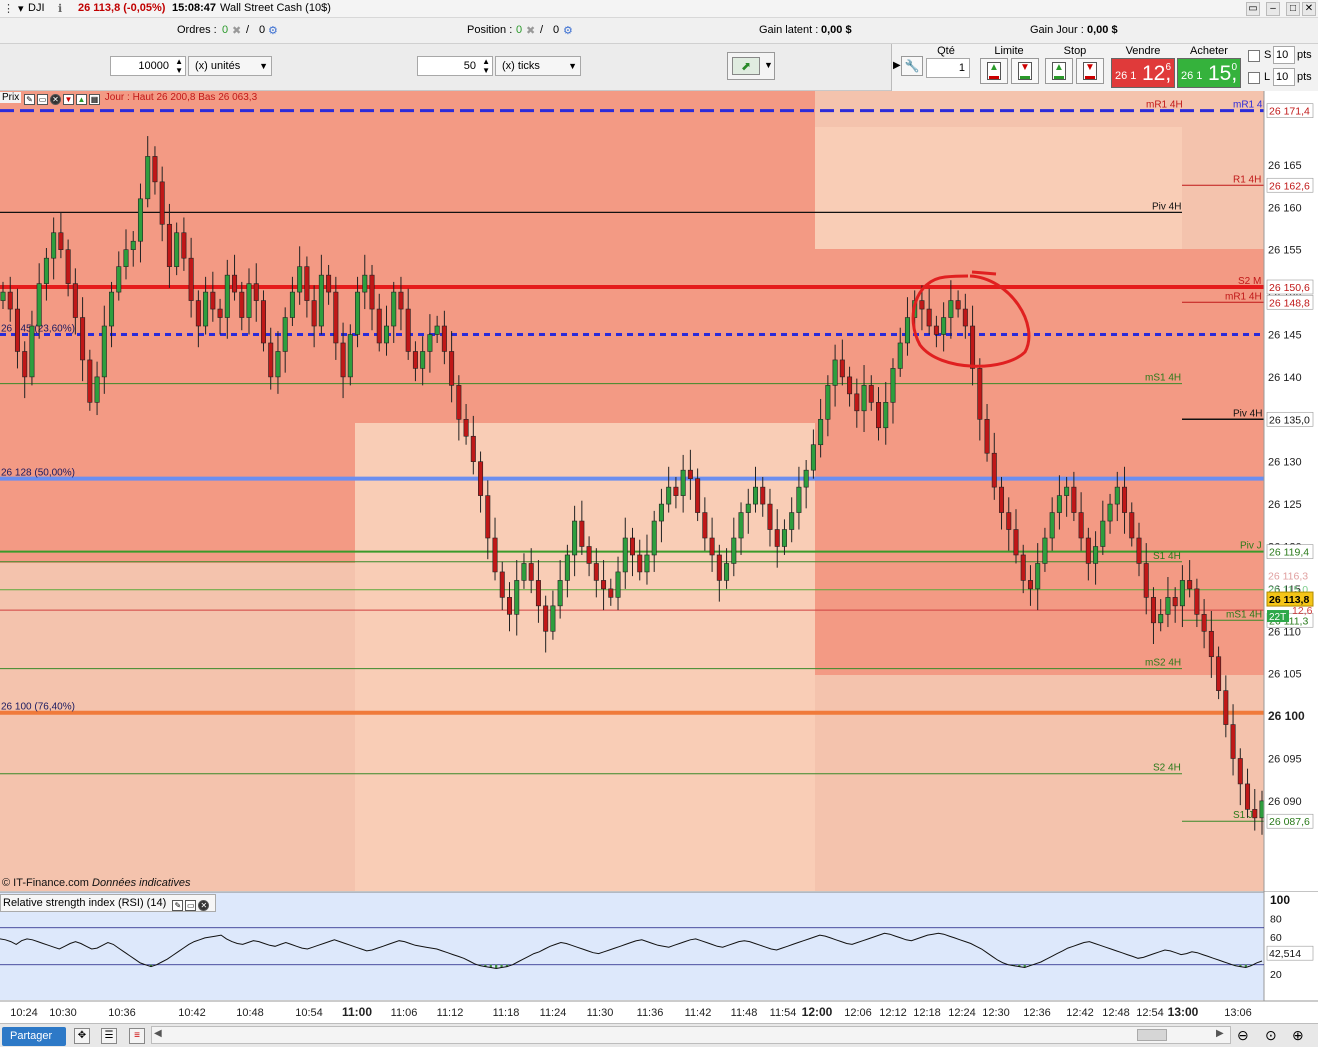 Image resolution: width=1318 pixels, height=1047 pixels. What do you see at coordinates (82, 1036) in the screenshot?
I see `pointer-tool-icon: ✥` at bounding box center [82, 1036].